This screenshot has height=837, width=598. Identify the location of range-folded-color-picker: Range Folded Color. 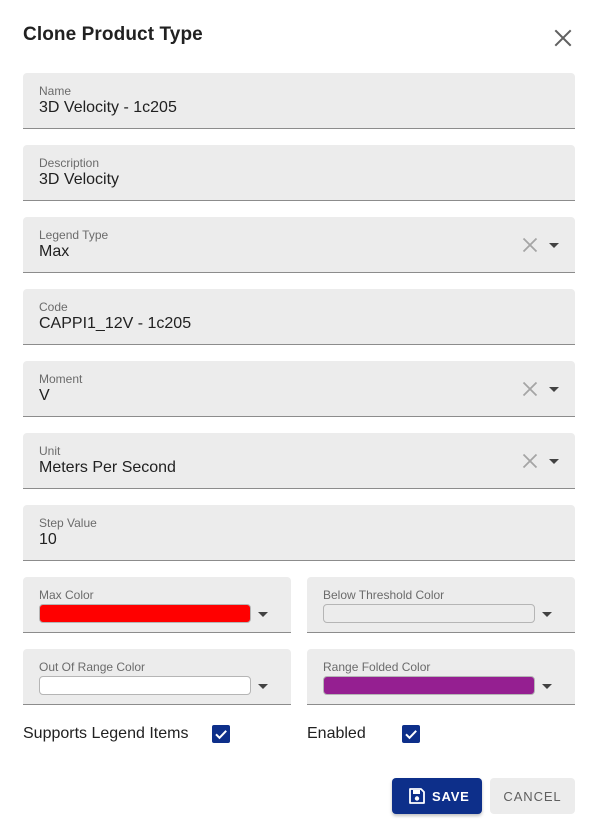
(441, 677).